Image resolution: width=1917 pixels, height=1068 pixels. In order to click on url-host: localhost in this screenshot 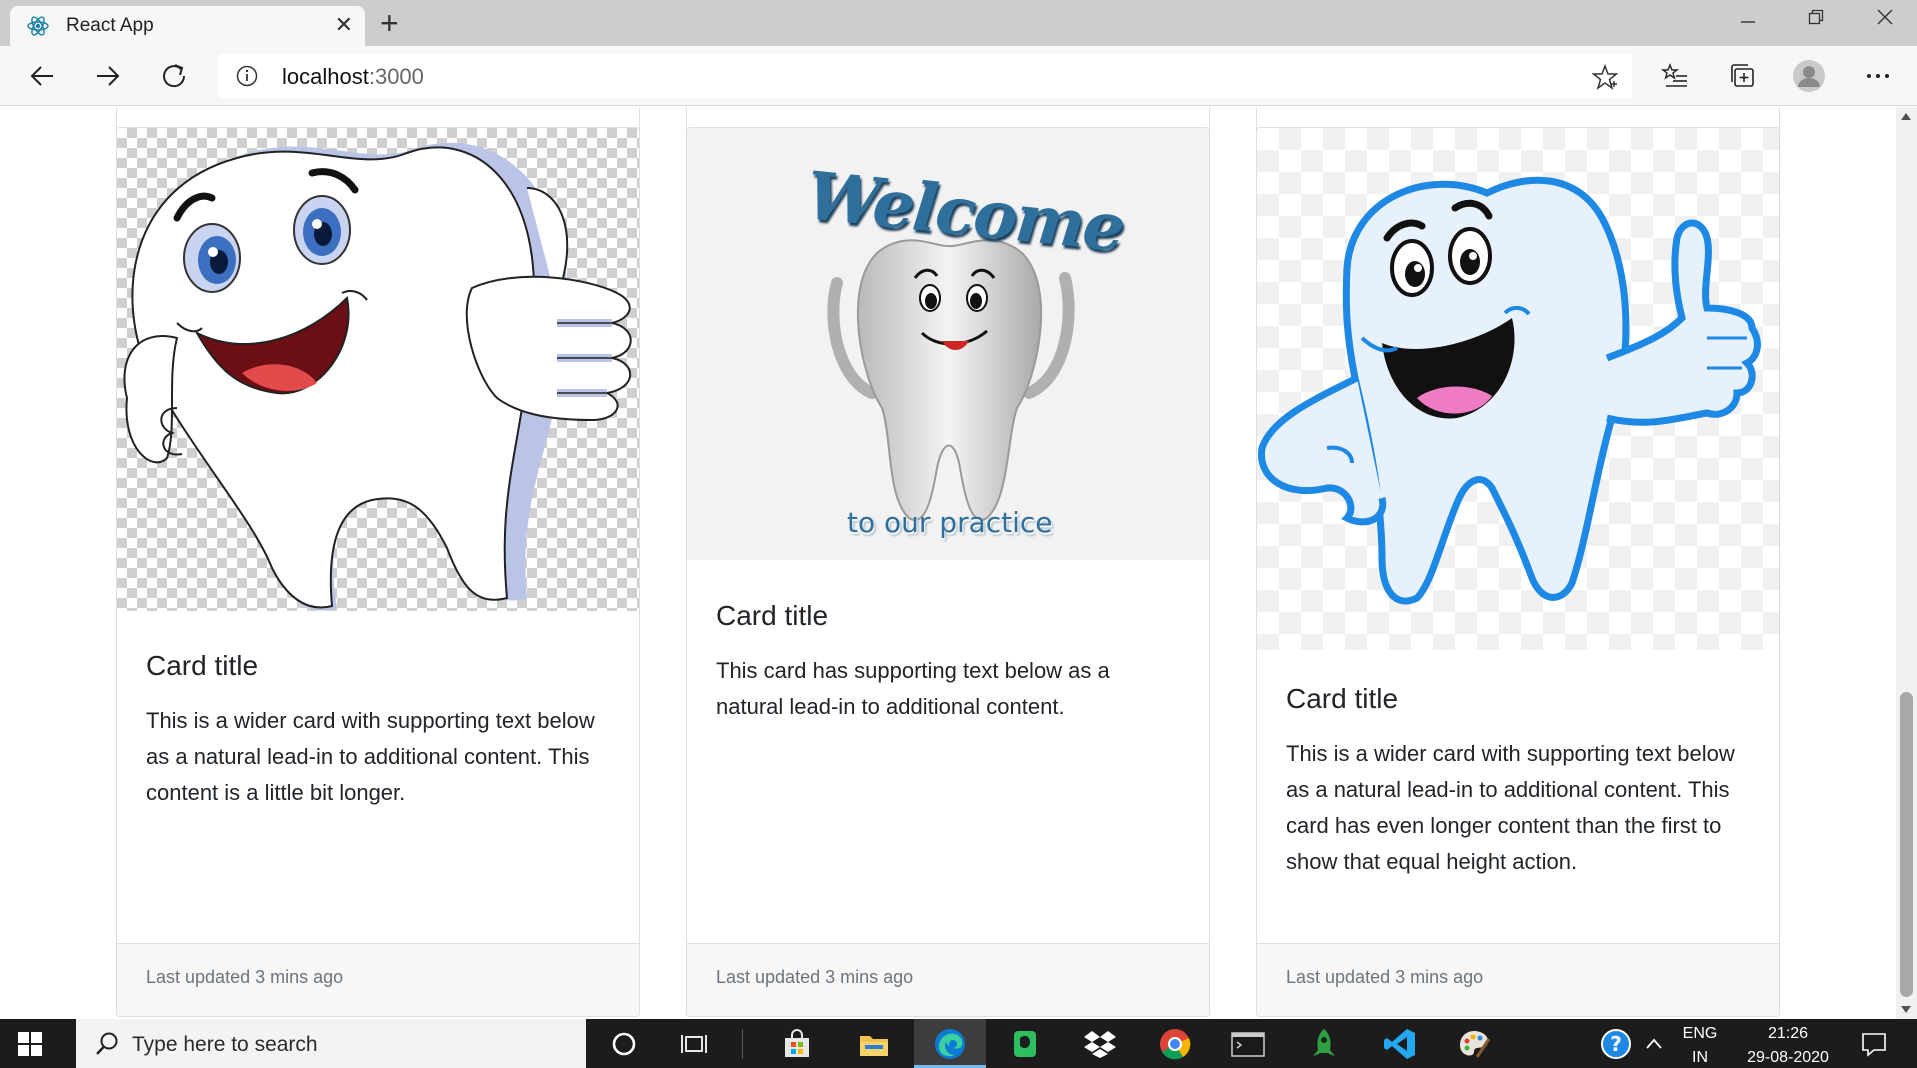, I will do `click(325, 76)`.